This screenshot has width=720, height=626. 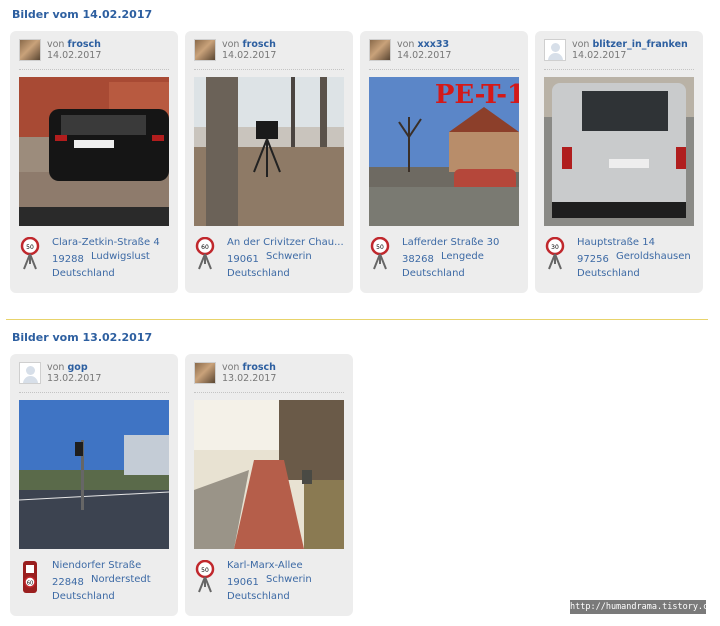 I want to click on site-watermark: http://humandrama.tistory.com, so click(x=644, y=607).